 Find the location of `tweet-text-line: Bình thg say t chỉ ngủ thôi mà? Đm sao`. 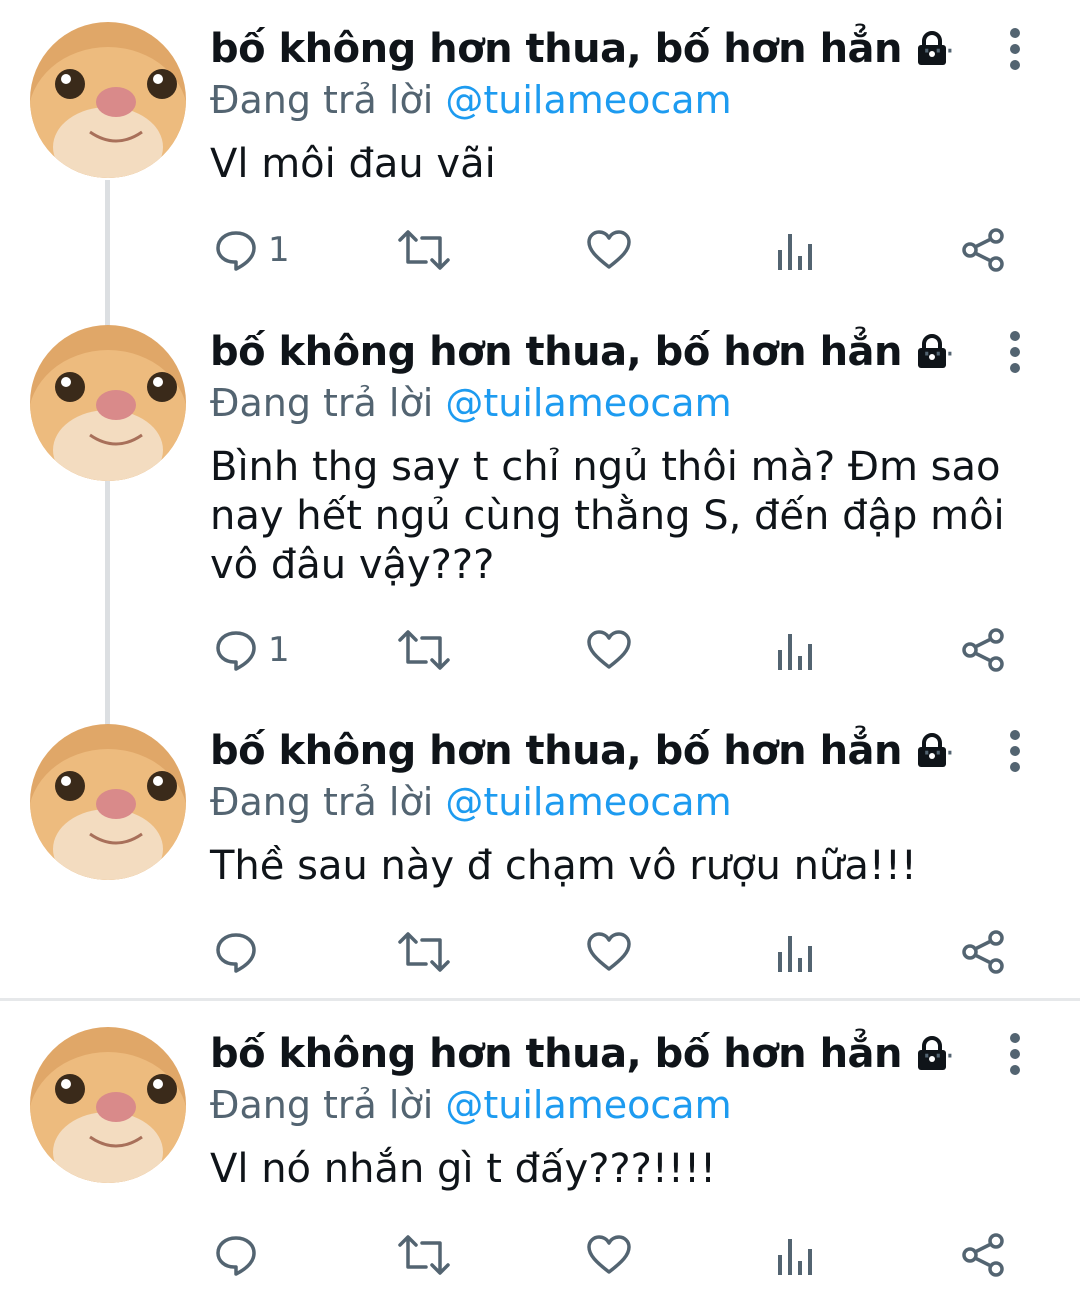

tweet-text-line: Bình thg say t chỉ ngủ thôi mà? Đm sao is located at coordinates (605, 467).